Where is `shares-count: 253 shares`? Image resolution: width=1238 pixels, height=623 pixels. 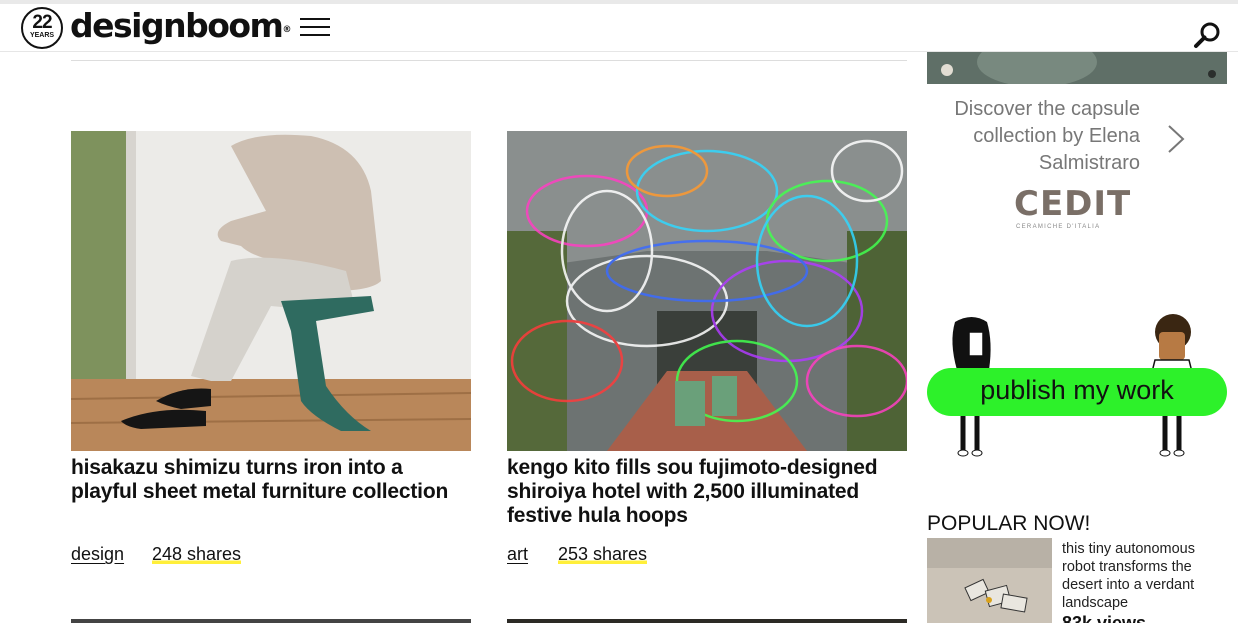
shares-count: 253 shares is located at coordinates (603, 554).